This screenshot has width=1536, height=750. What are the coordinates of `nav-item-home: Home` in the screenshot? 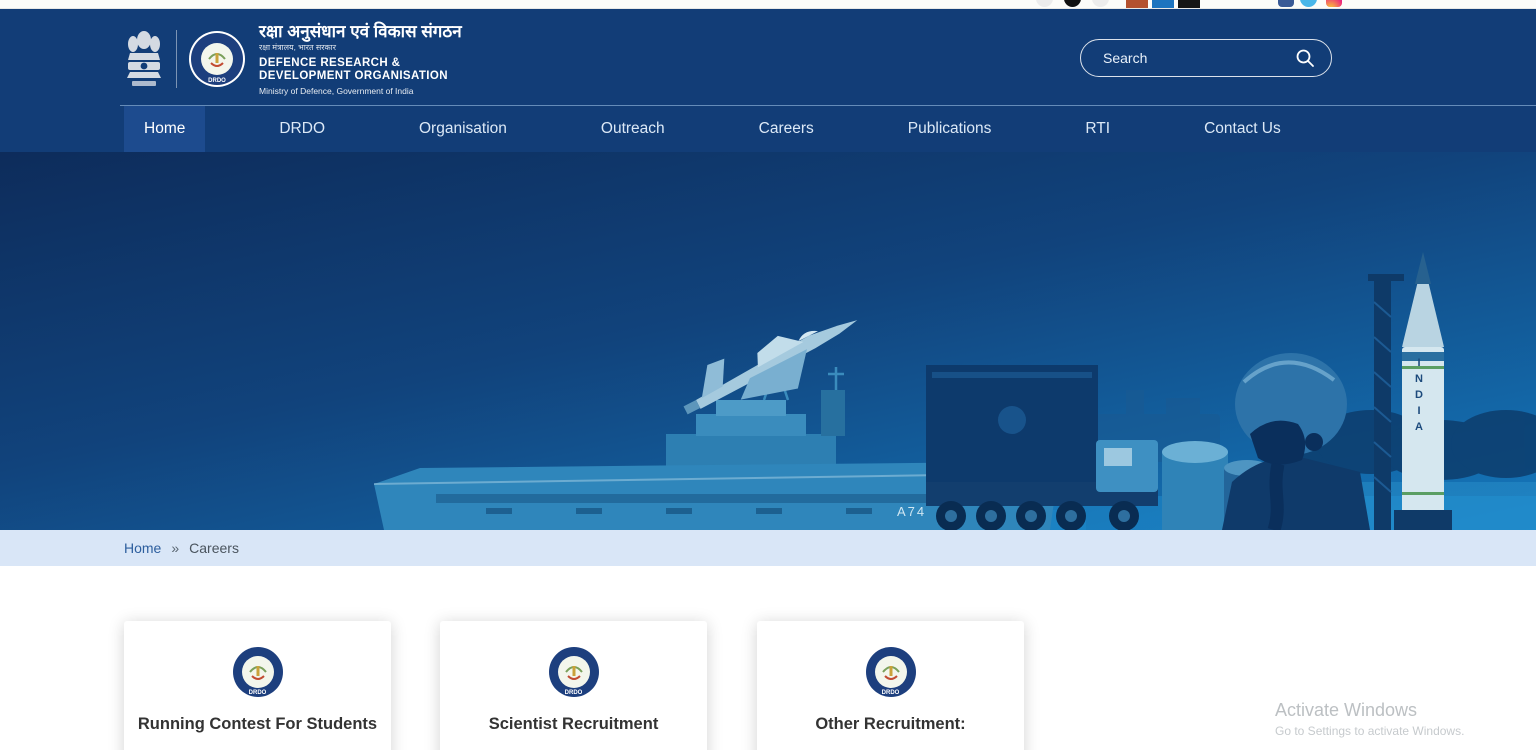 It's located at (165, 129).